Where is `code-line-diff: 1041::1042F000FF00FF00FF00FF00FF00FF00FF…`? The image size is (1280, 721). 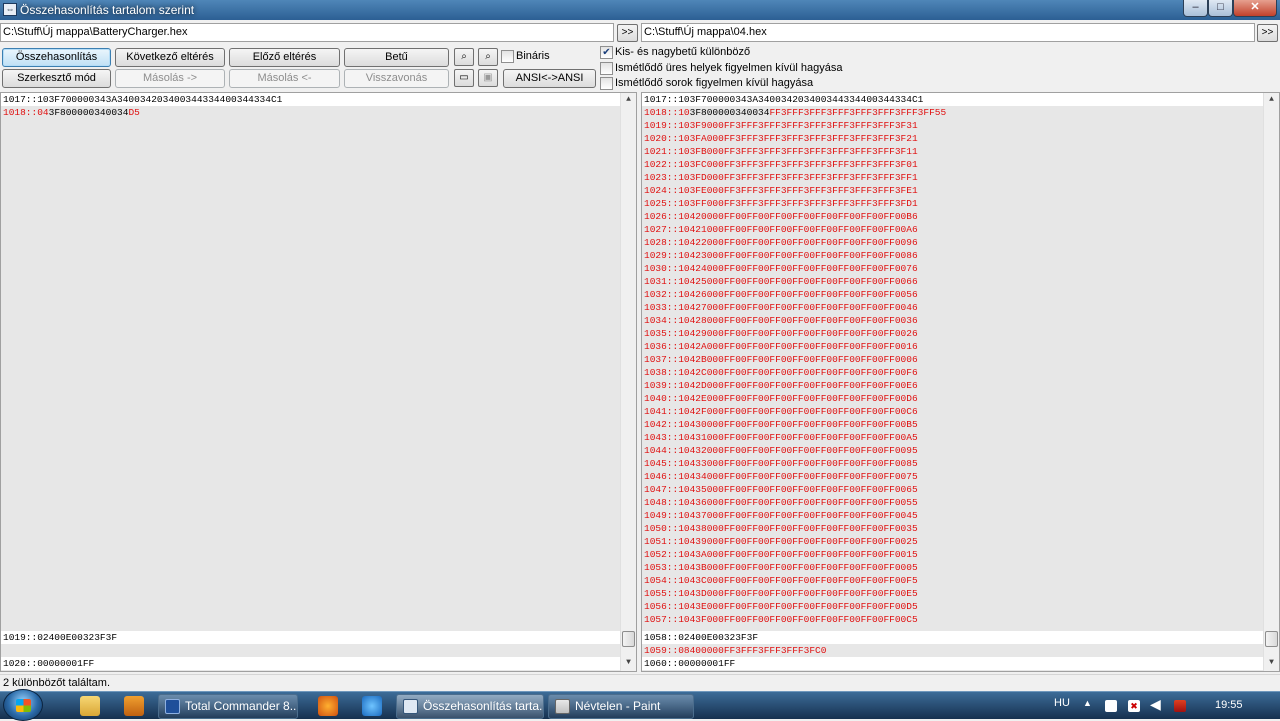
code-line-diff: 1041::1042F000FF00FF00FF00FF00FF00FF00FF… is located at coordinates (781, 411).